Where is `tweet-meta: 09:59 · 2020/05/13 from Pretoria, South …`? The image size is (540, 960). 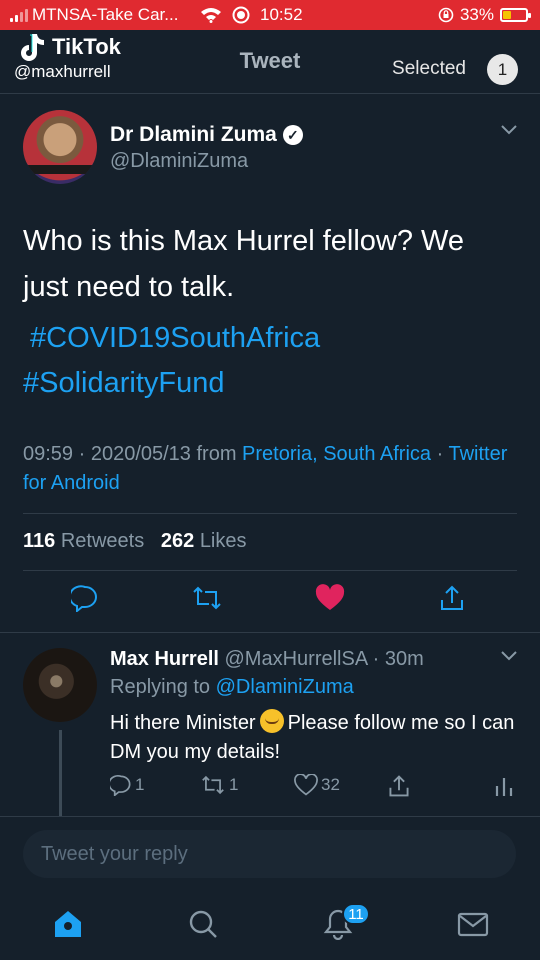
tweet-meta: 09:59 · 2020/05/13 from Pretoria, South … is located at coordinates (270, 469).